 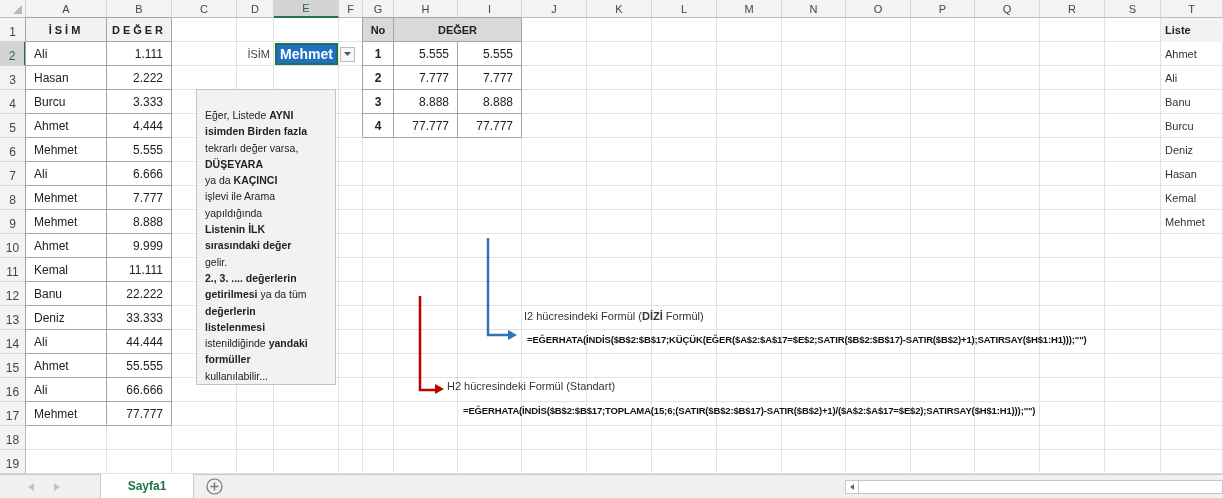 What do you see at coordinates (1171, 78) in the screenshot?
I see `list-item: Ali` at bounding box center [1171, 78].